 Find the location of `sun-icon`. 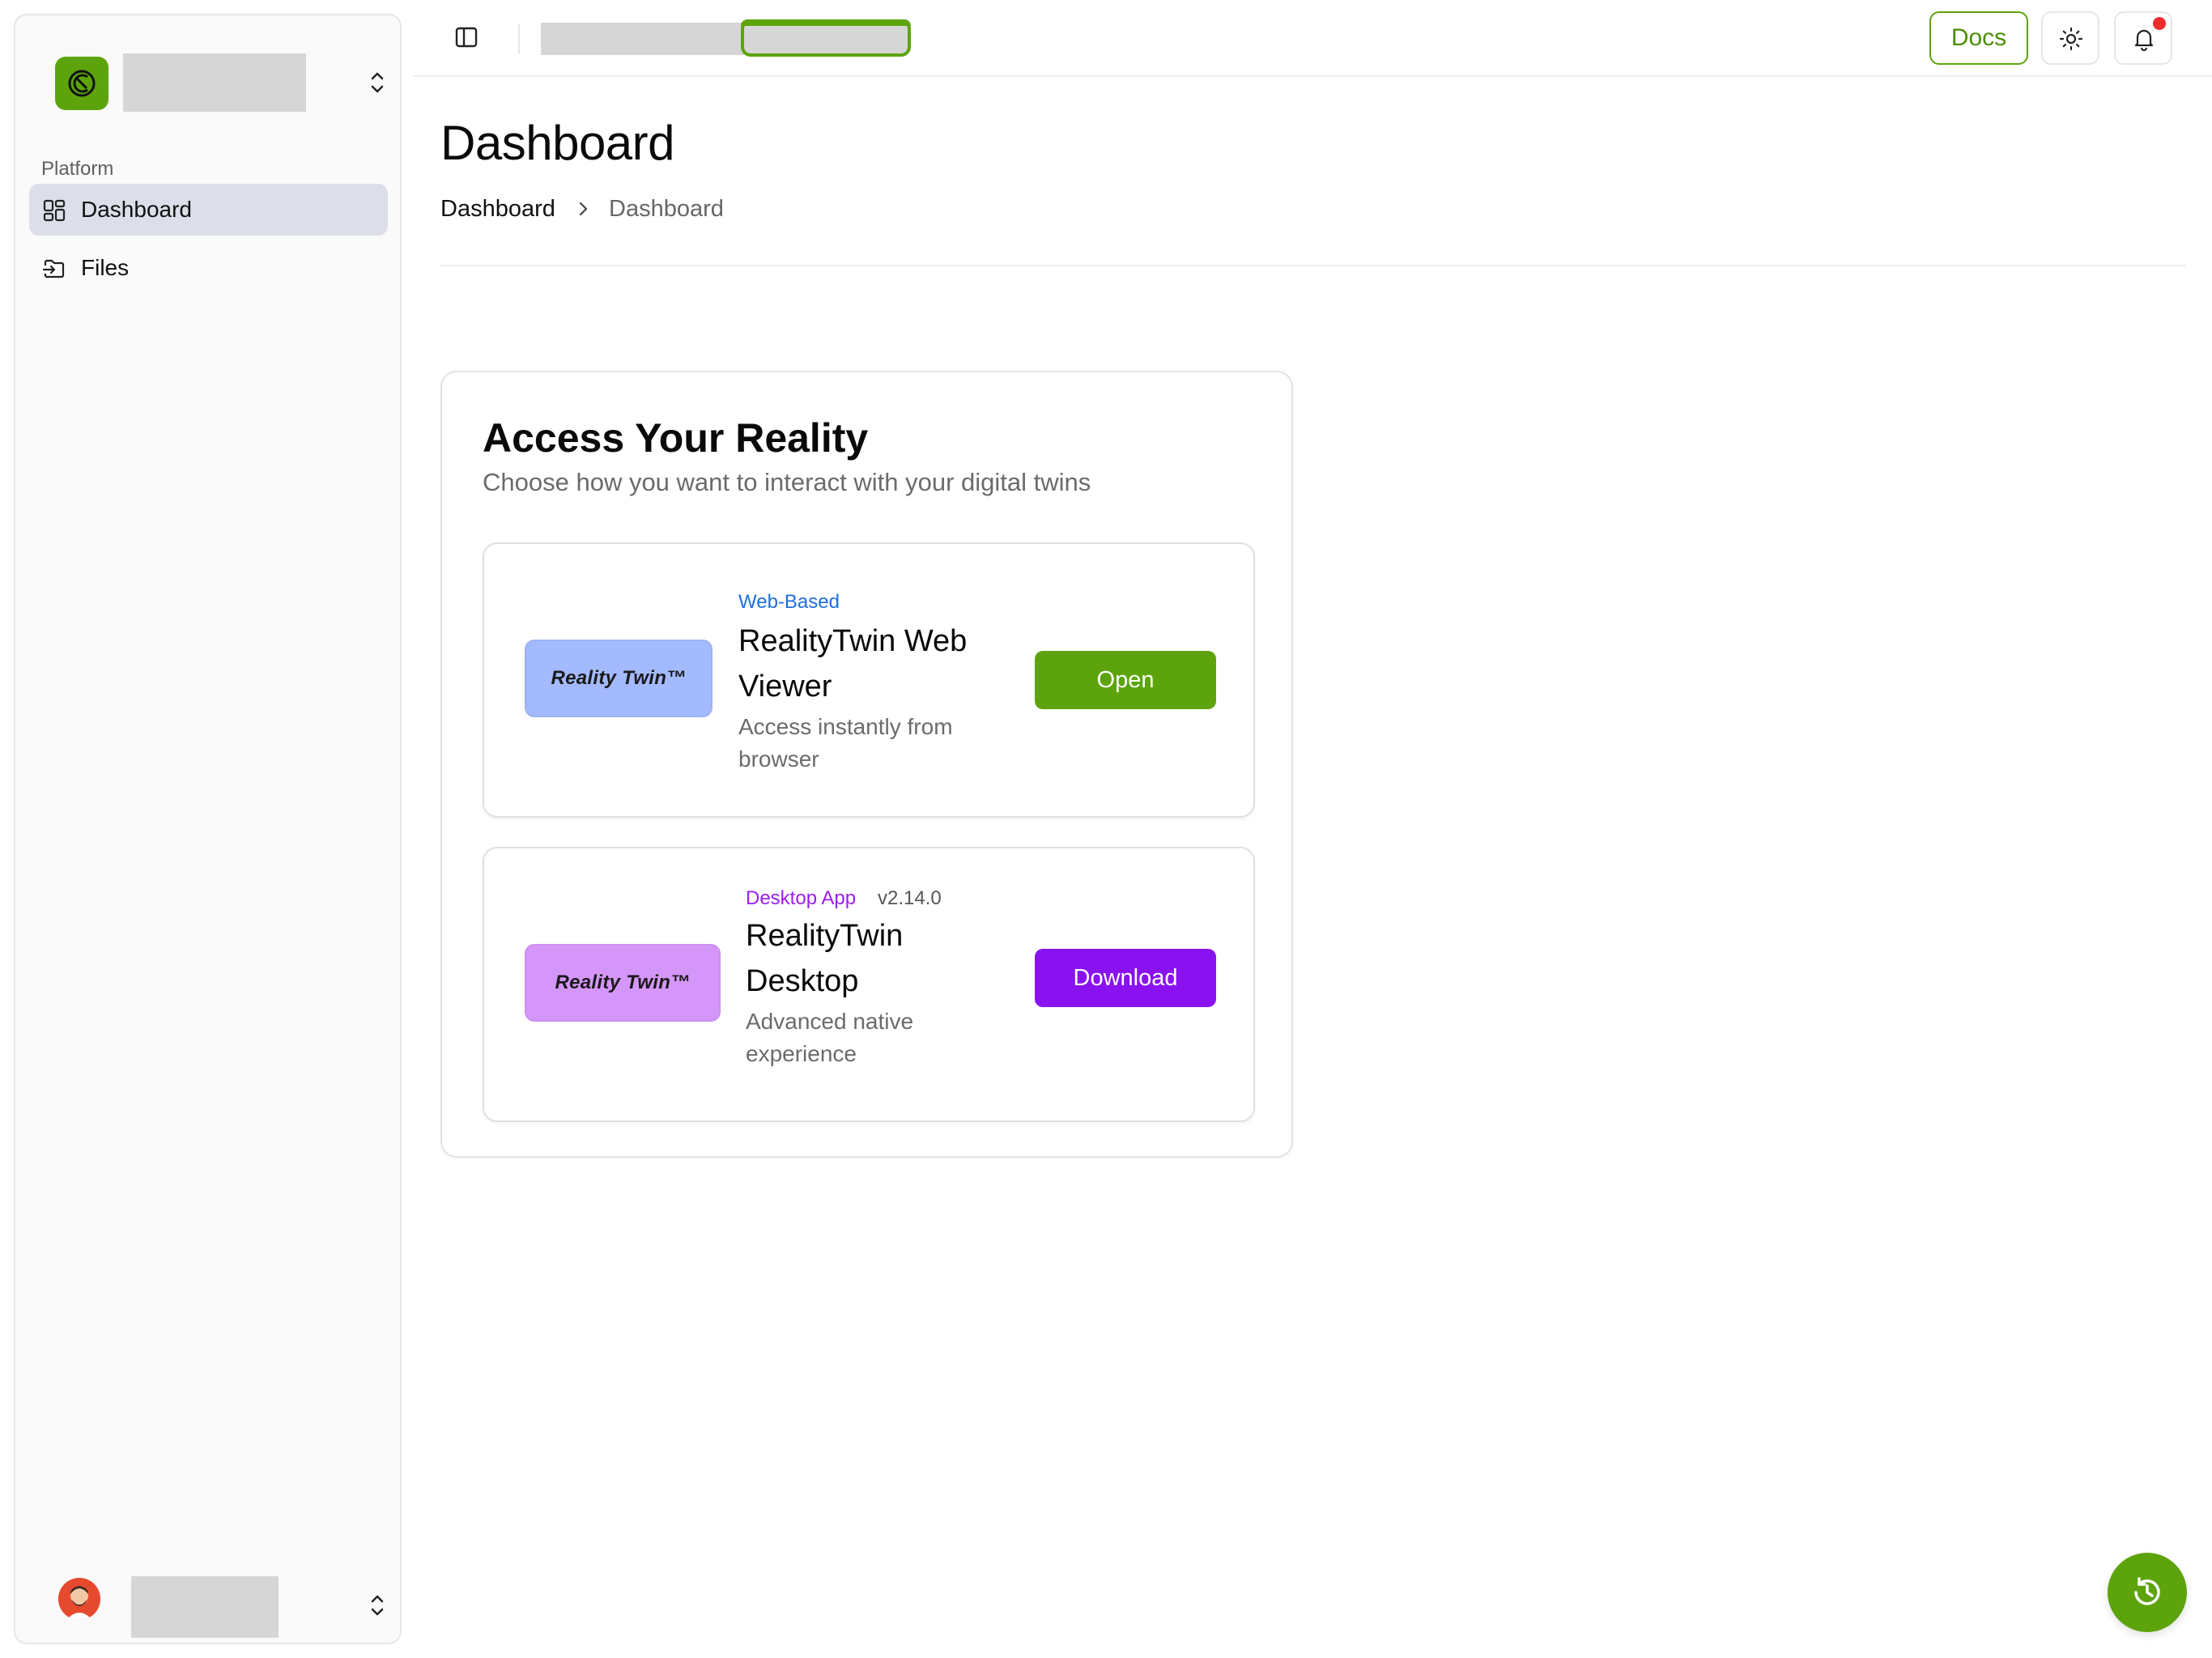

sun-icon is located at coordinates (2071, 39).